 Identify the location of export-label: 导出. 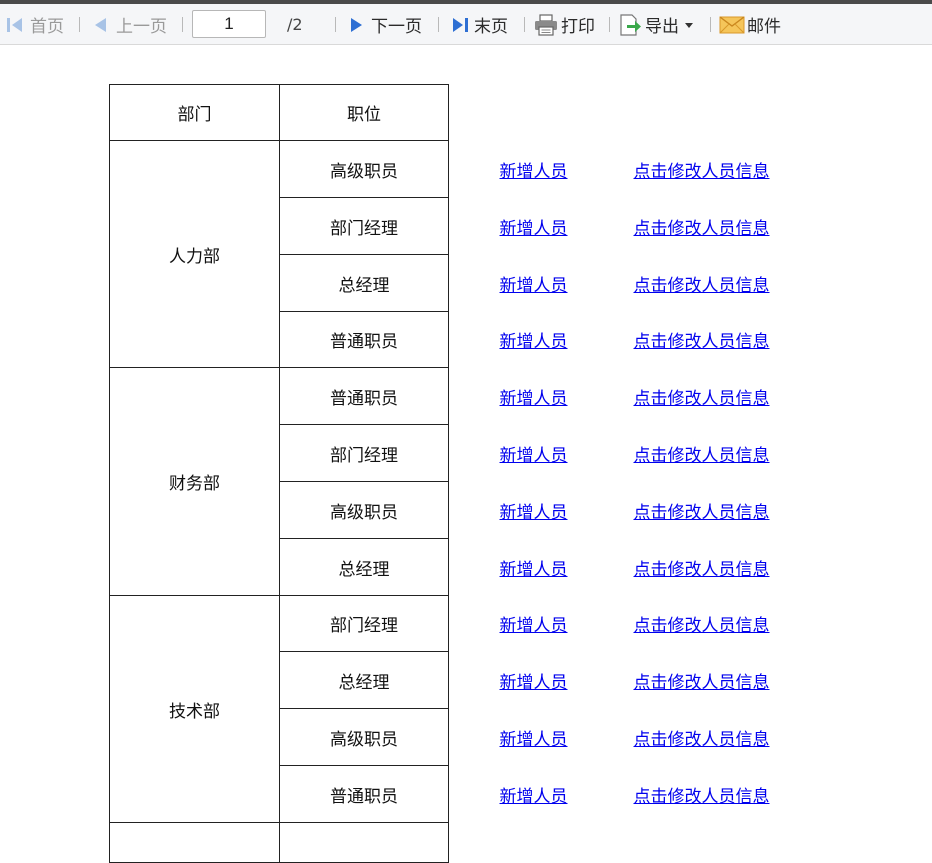
(662, 27).